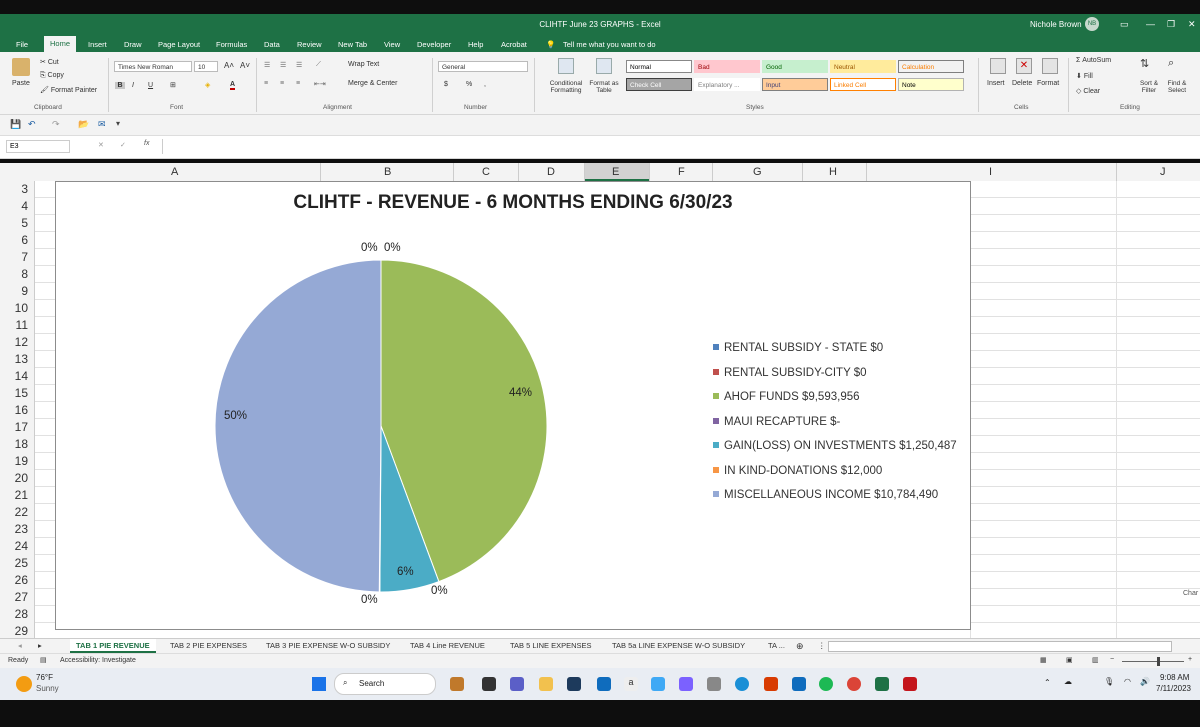 This screenshot has height=727, width=1200. I want to click on email-icon: ✉, so click(102, 124).